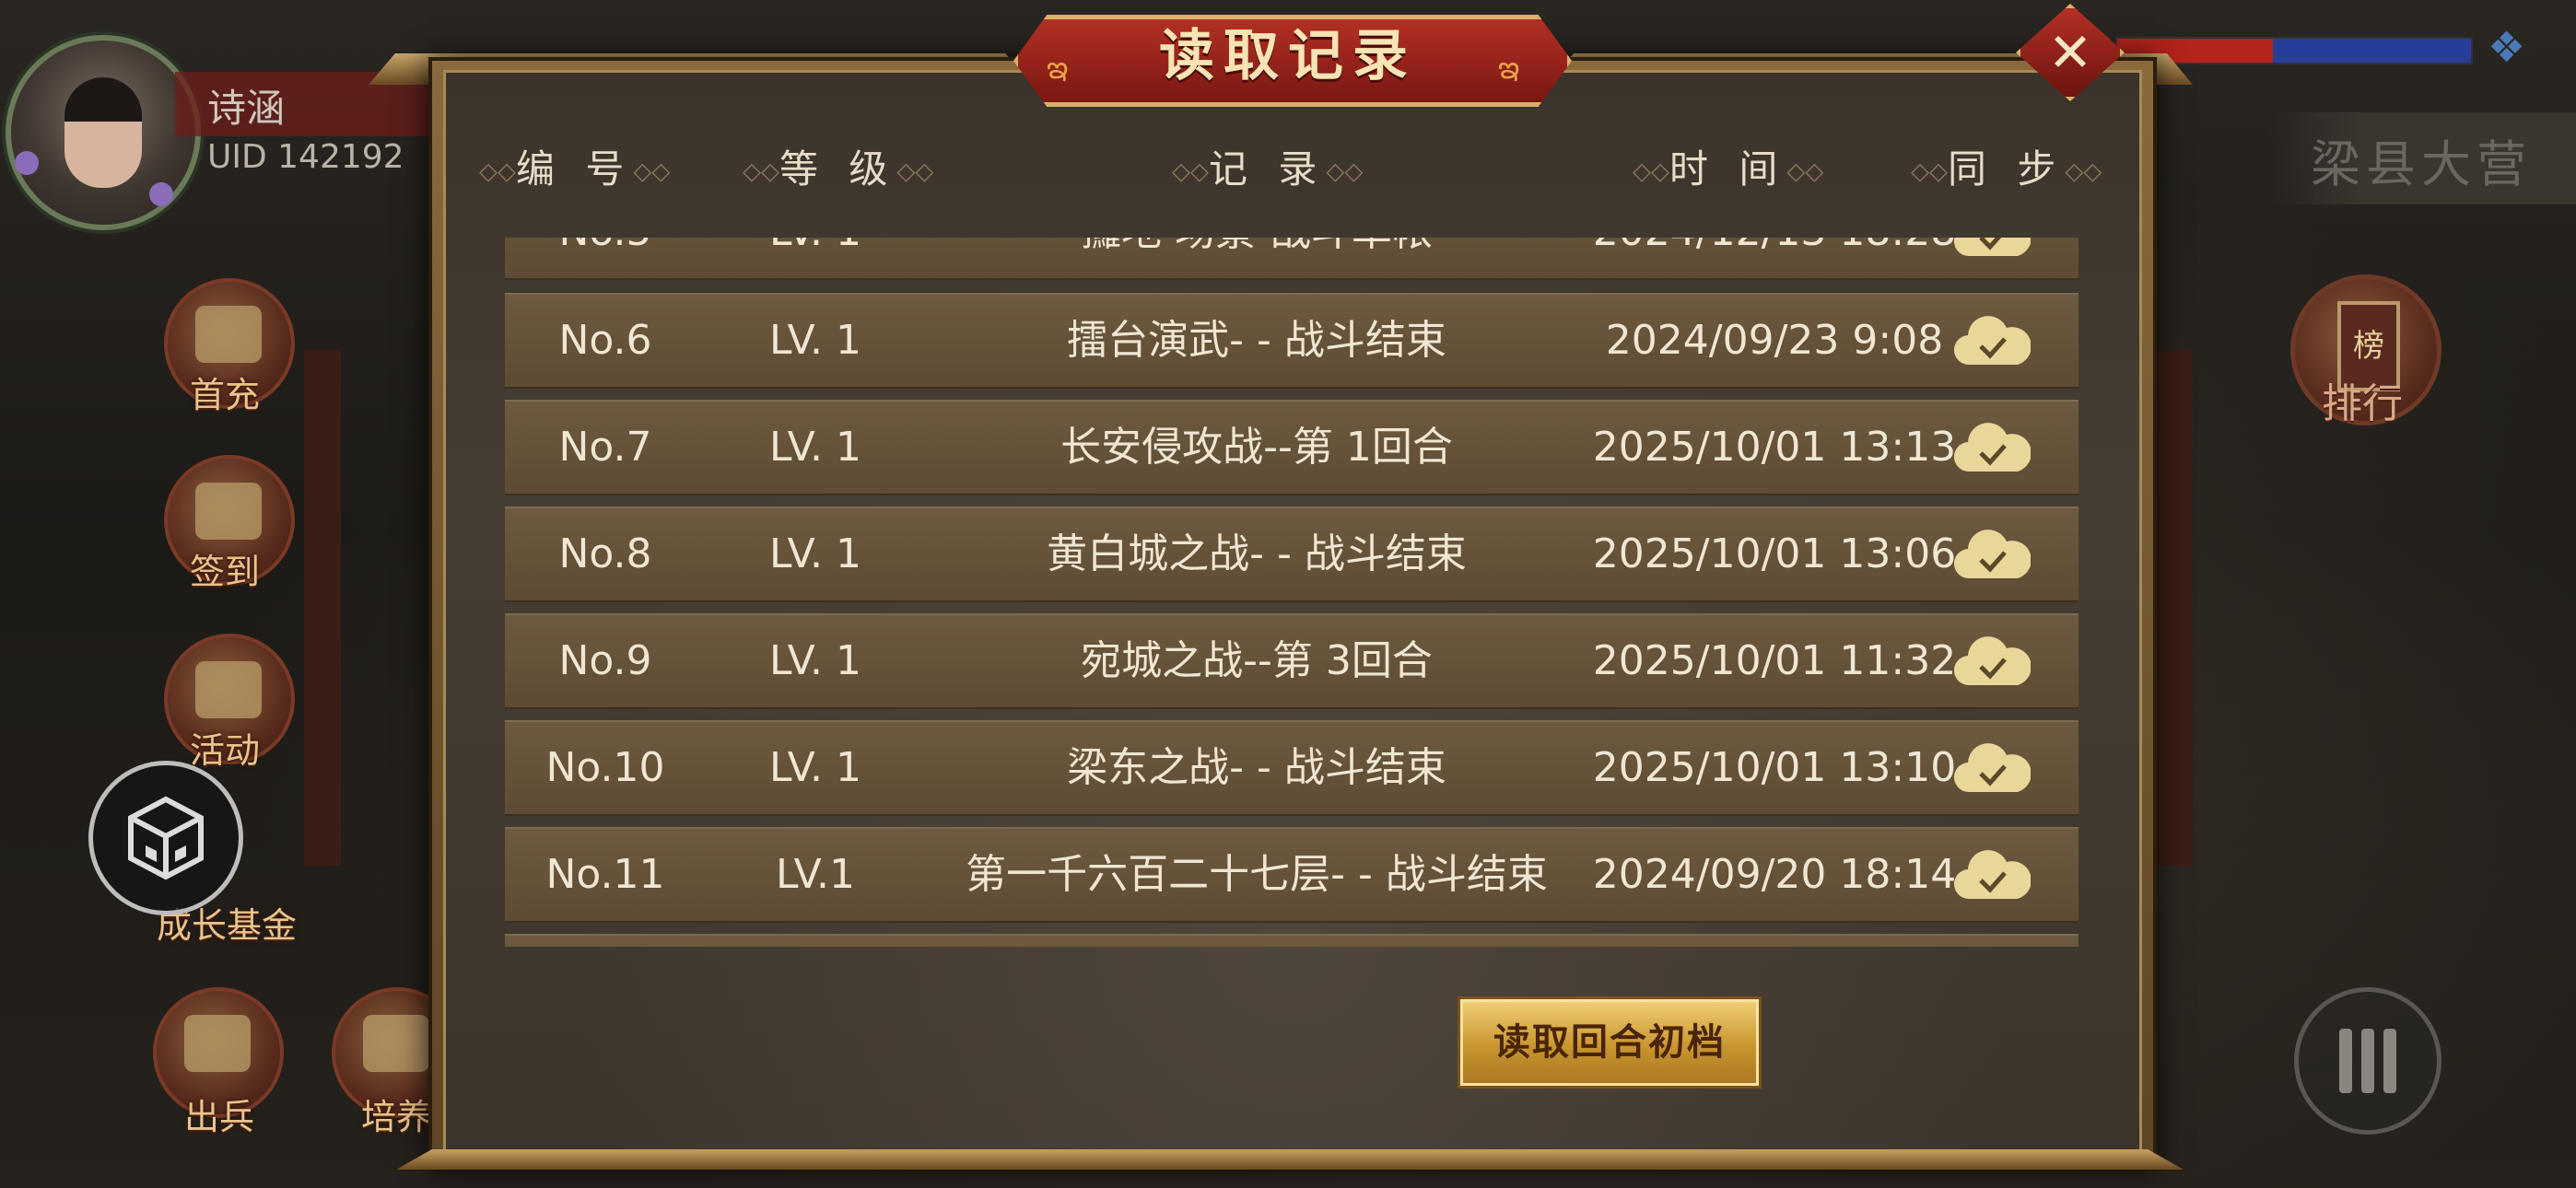  I want to click on scroll-icon, so click(228, 511).